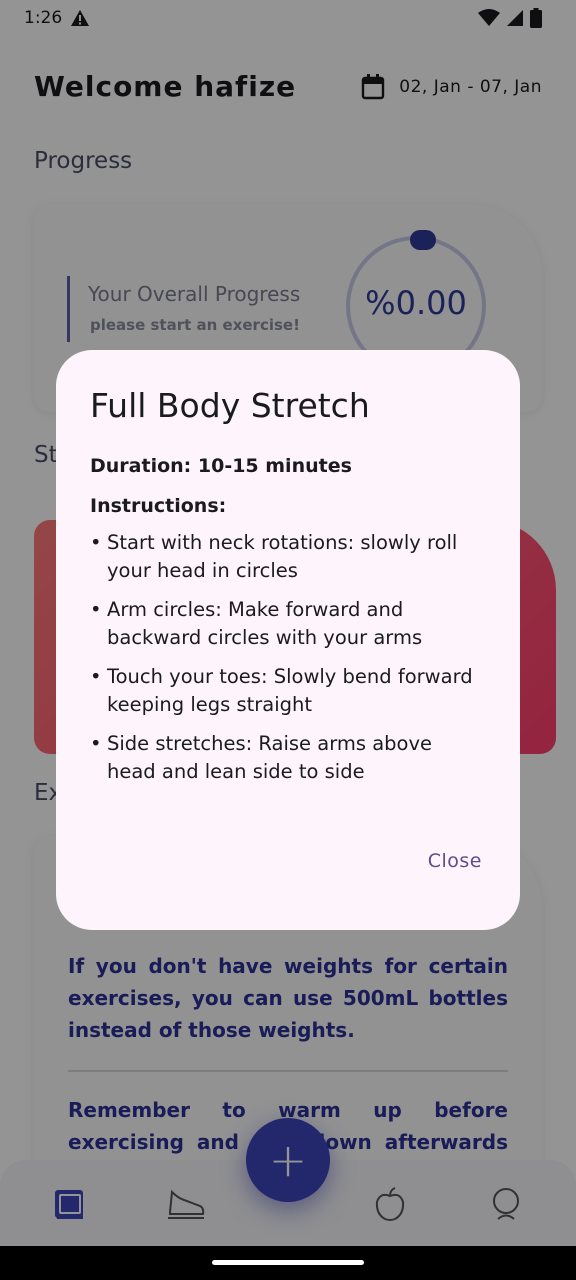 This screenshot has width=576, height=1280. I want to click on dialog-instructions-label: Instructions:, so click(158, 506).